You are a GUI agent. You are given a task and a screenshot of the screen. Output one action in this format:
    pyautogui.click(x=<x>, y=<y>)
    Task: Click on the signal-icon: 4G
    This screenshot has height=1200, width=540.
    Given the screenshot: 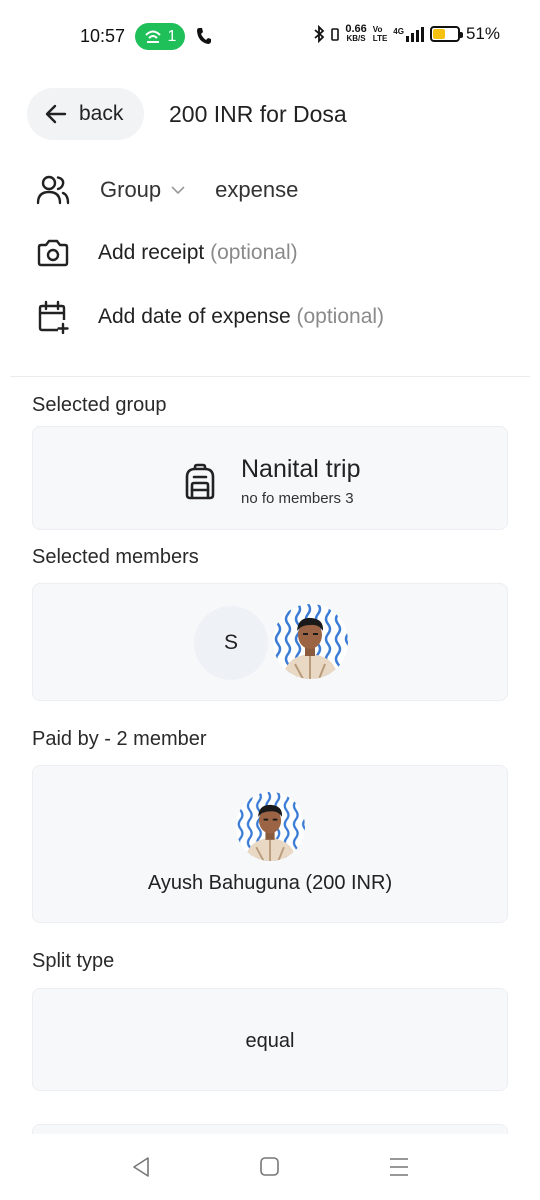 What is the action you would take?
    pyautogui.click(x=408, y=34)
    